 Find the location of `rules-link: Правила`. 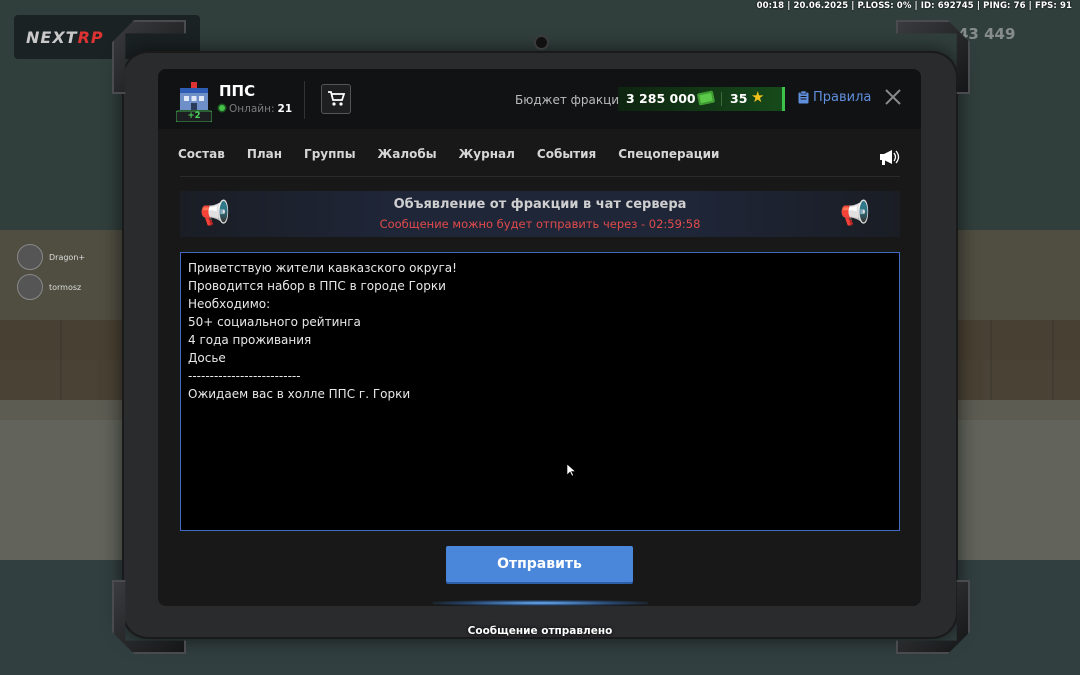

rules-link: Правила is located at coordinates (834, 97).